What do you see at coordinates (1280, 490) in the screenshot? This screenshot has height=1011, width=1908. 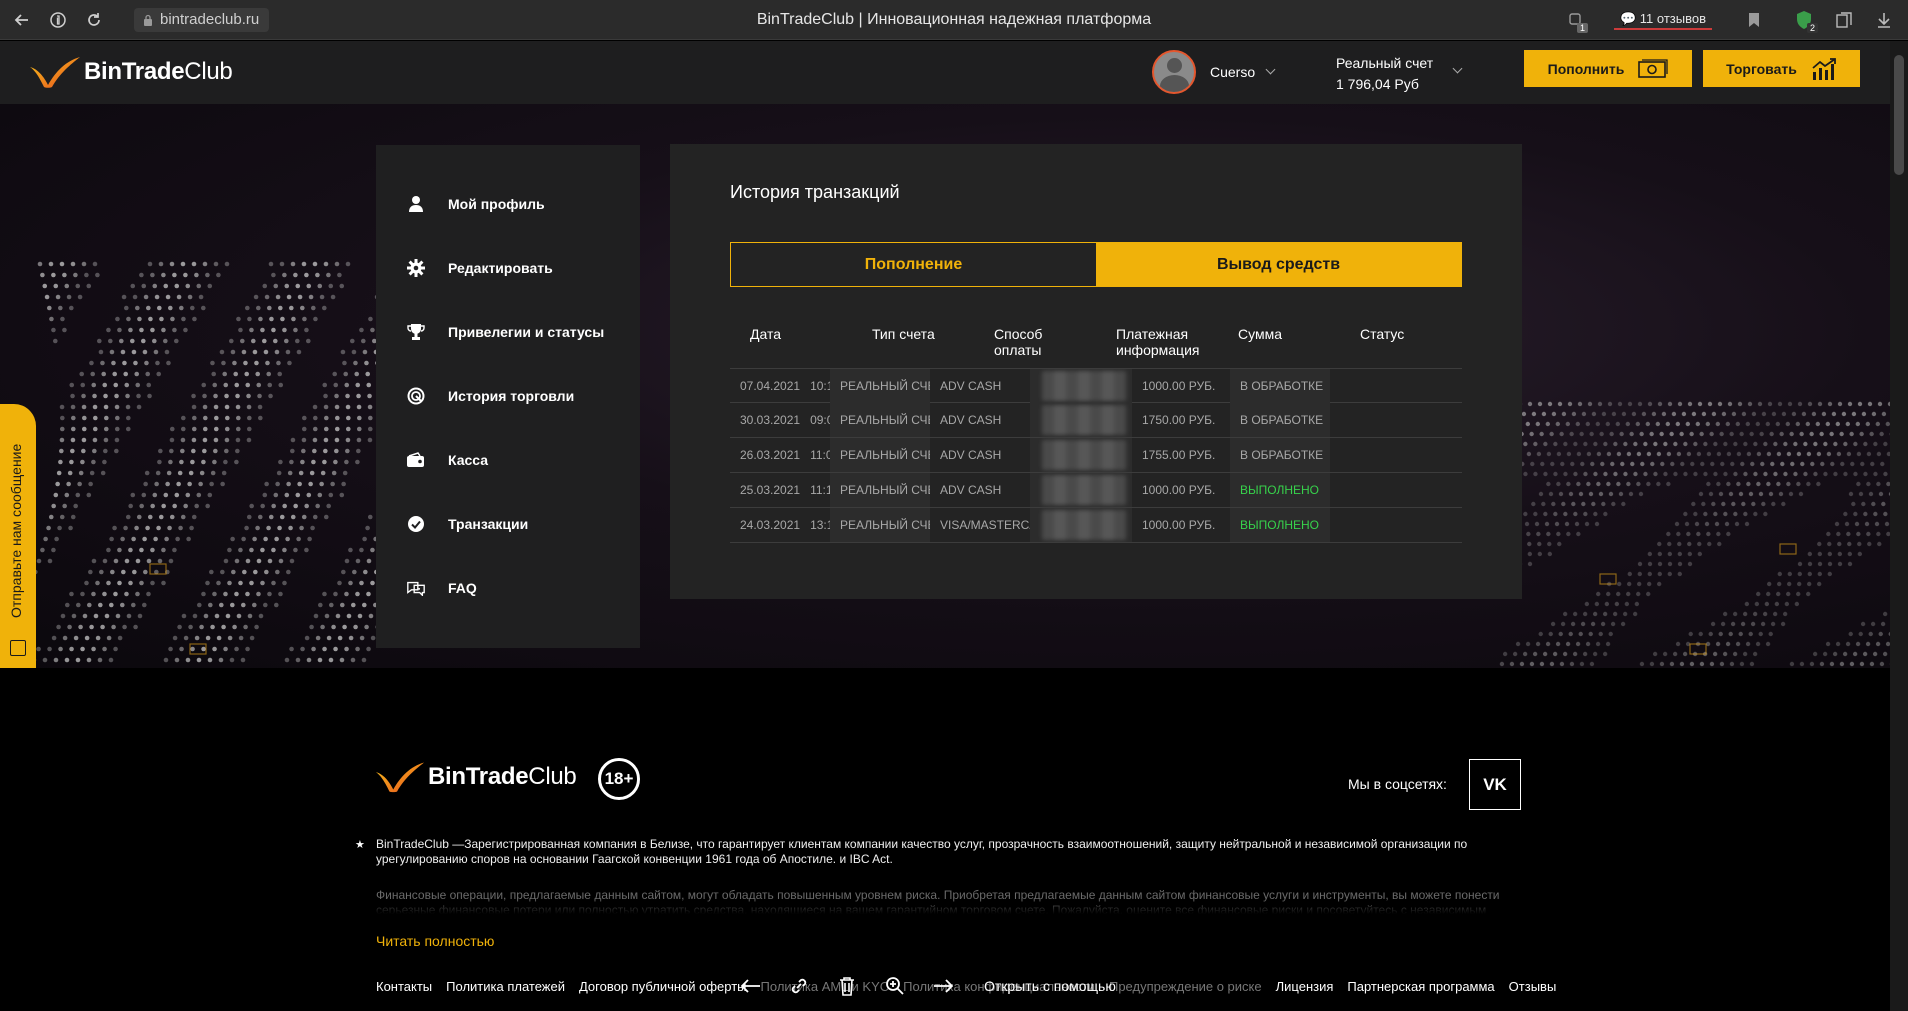 I see `cell-status: ВЫПОЛНЕНО` at bounding box center [1280, 490].